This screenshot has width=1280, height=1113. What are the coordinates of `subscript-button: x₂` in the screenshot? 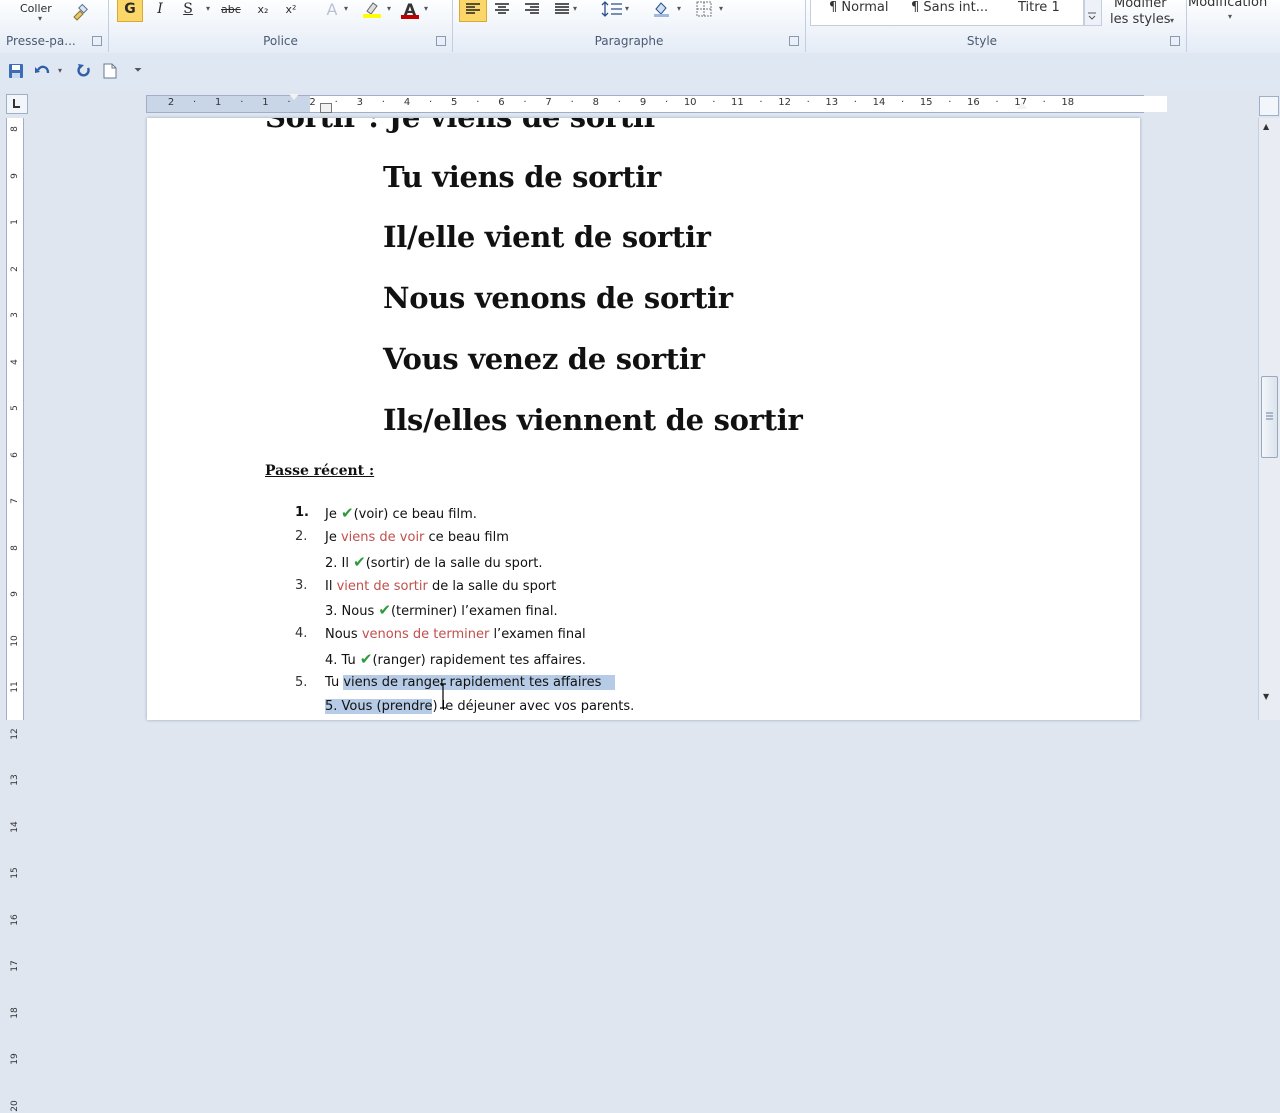 It's located at (263, 10).